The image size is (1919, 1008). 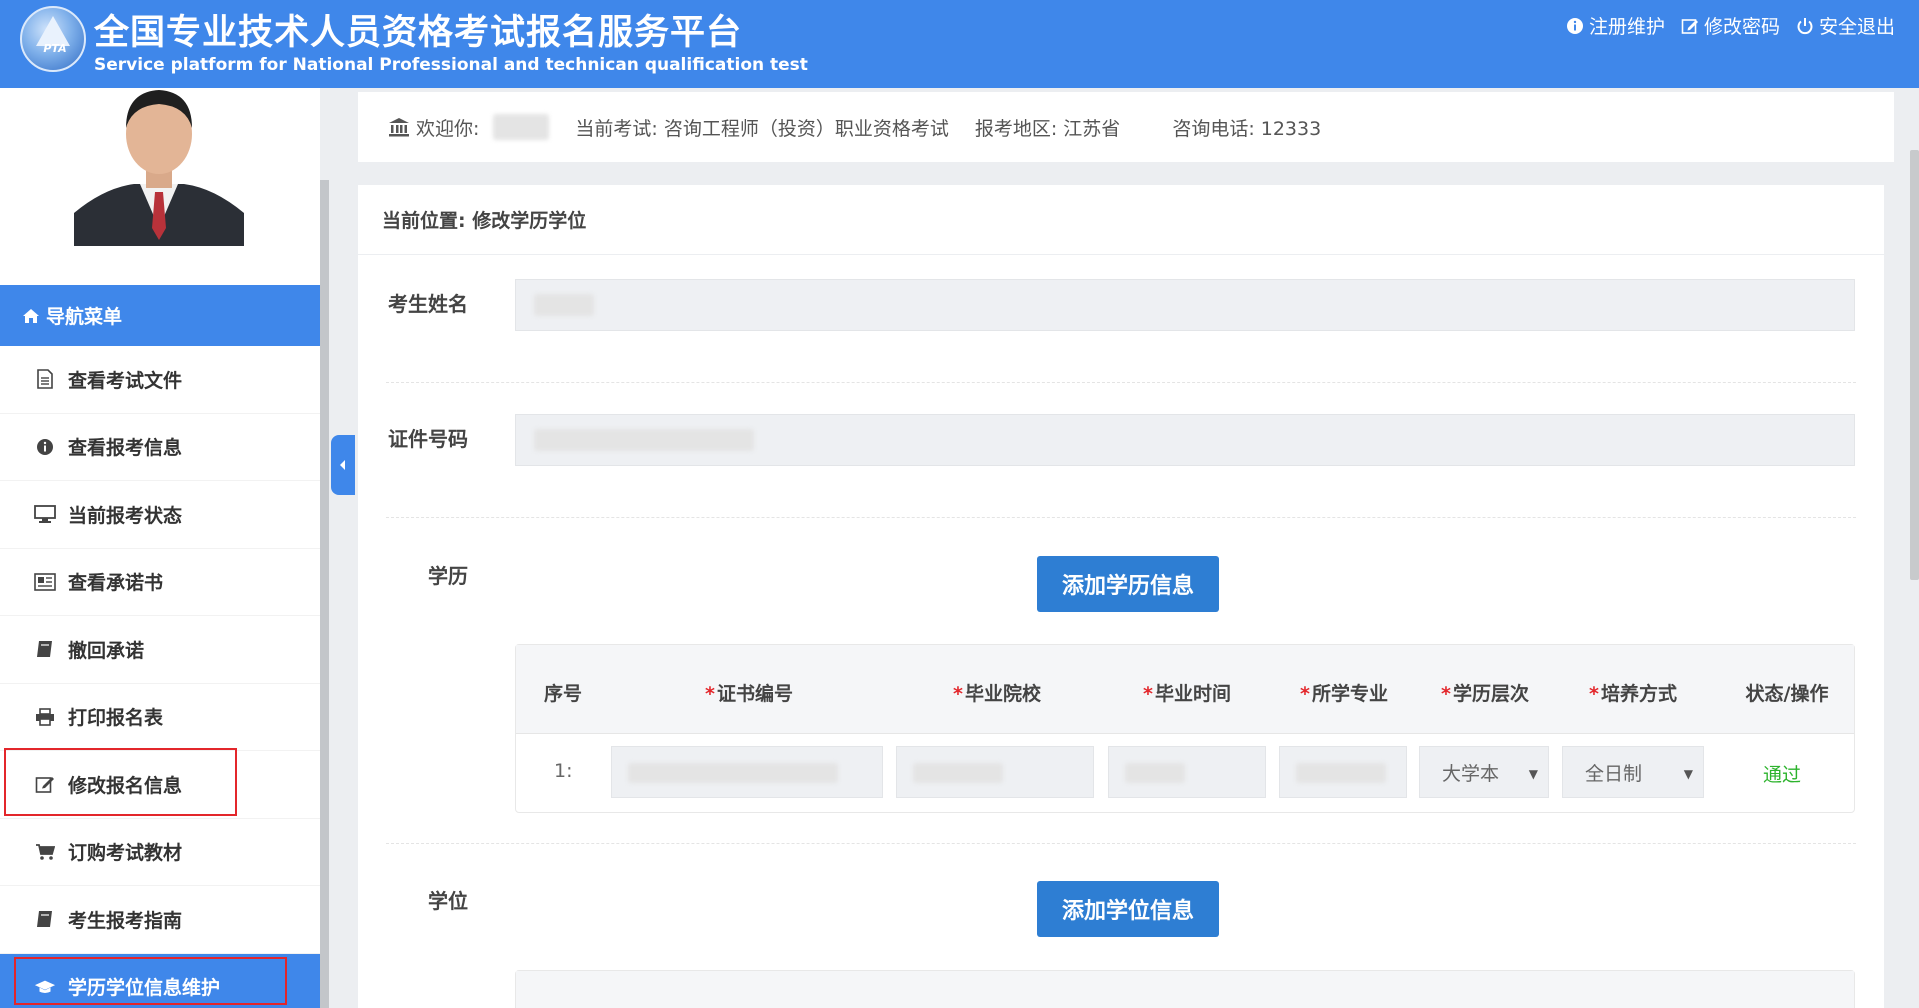 I want to click on sidebar-collapse-toggle, so click(x=343, y=465).